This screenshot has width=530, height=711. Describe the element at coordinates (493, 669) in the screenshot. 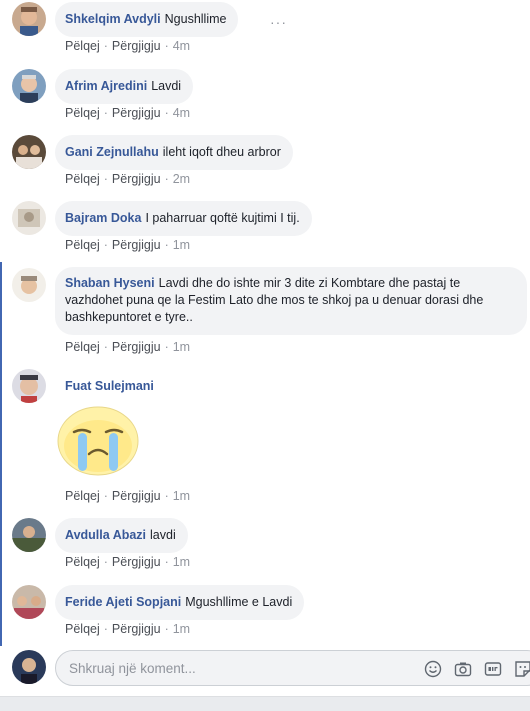

I see `gif-icon` at that location.